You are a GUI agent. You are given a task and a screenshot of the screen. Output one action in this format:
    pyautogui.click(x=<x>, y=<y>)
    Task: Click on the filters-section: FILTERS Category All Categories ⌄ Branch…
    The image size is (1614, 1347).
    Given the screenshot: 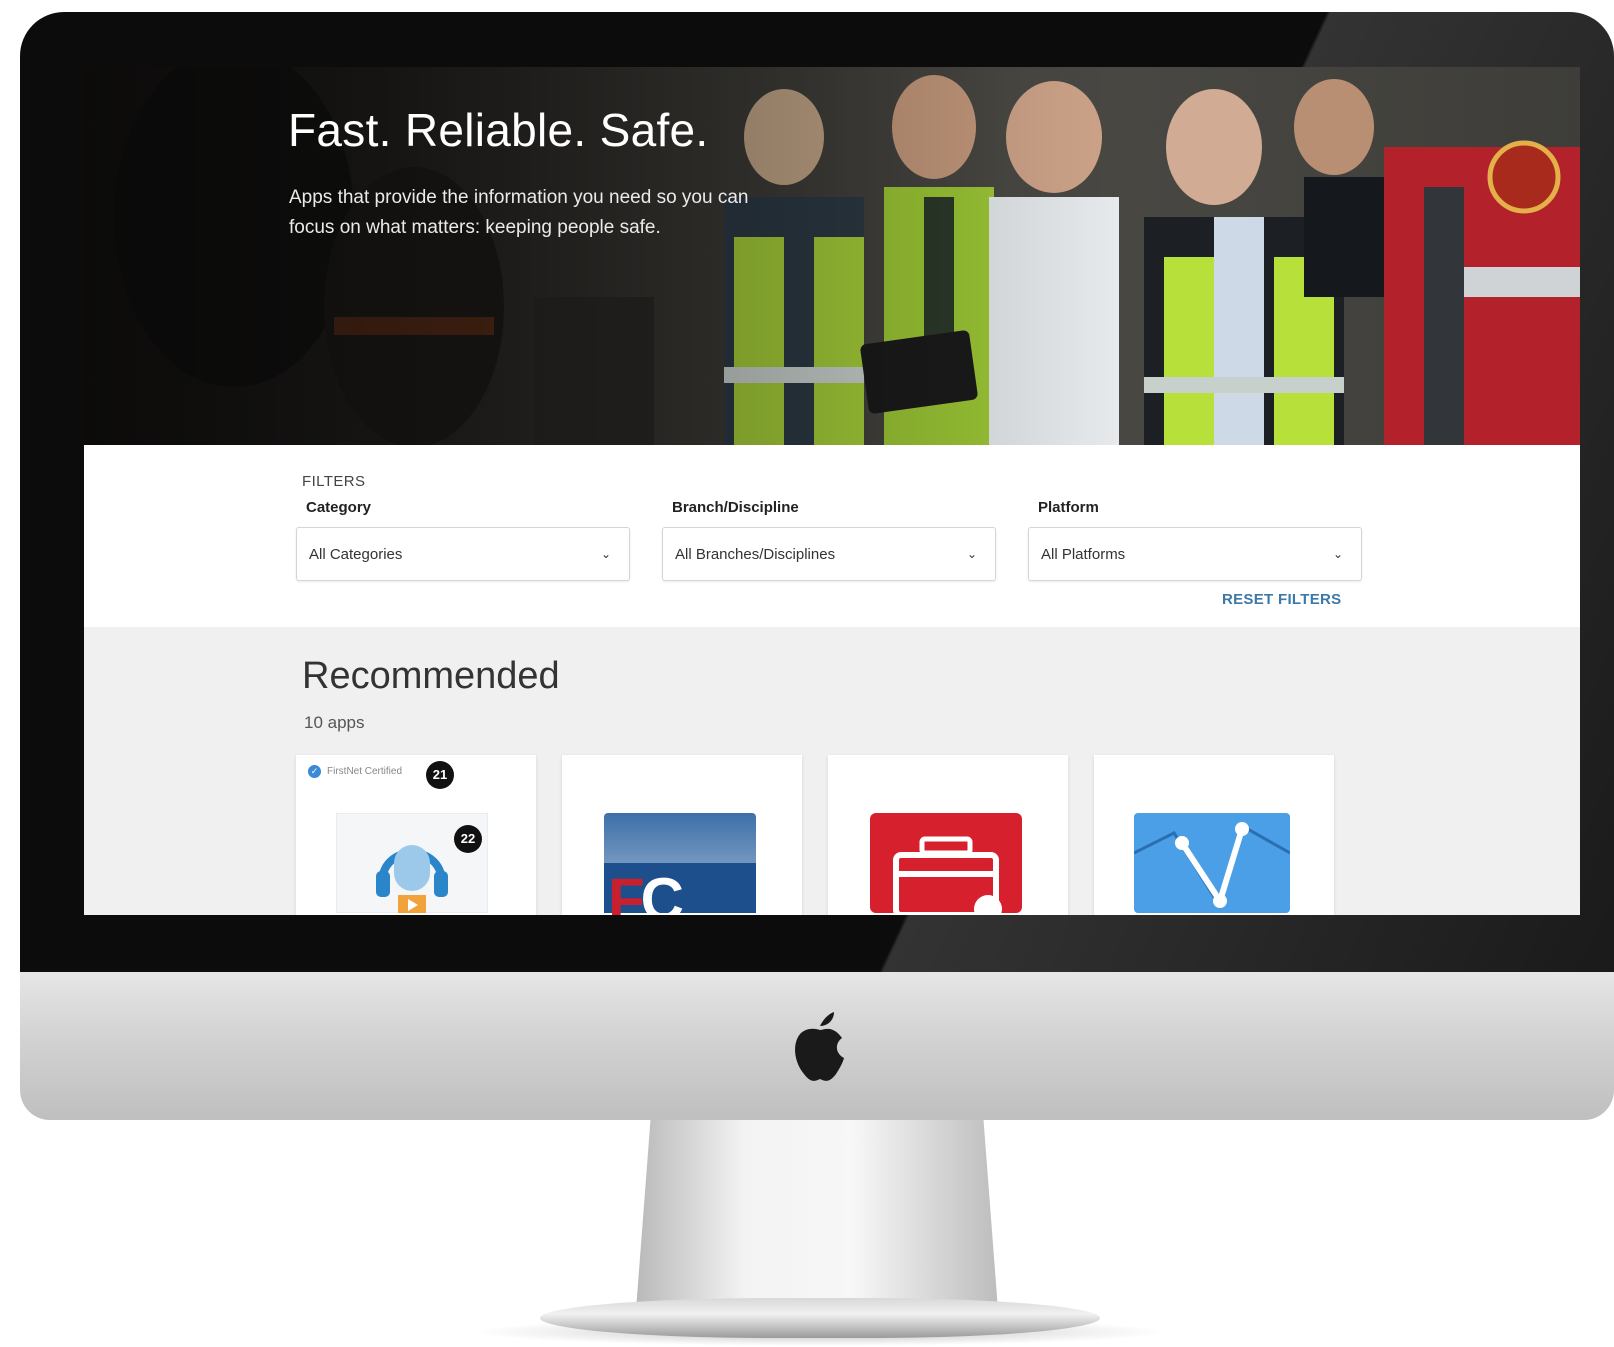 What is the action you would take?
    pyautogui.click(x=832, y=536)
    